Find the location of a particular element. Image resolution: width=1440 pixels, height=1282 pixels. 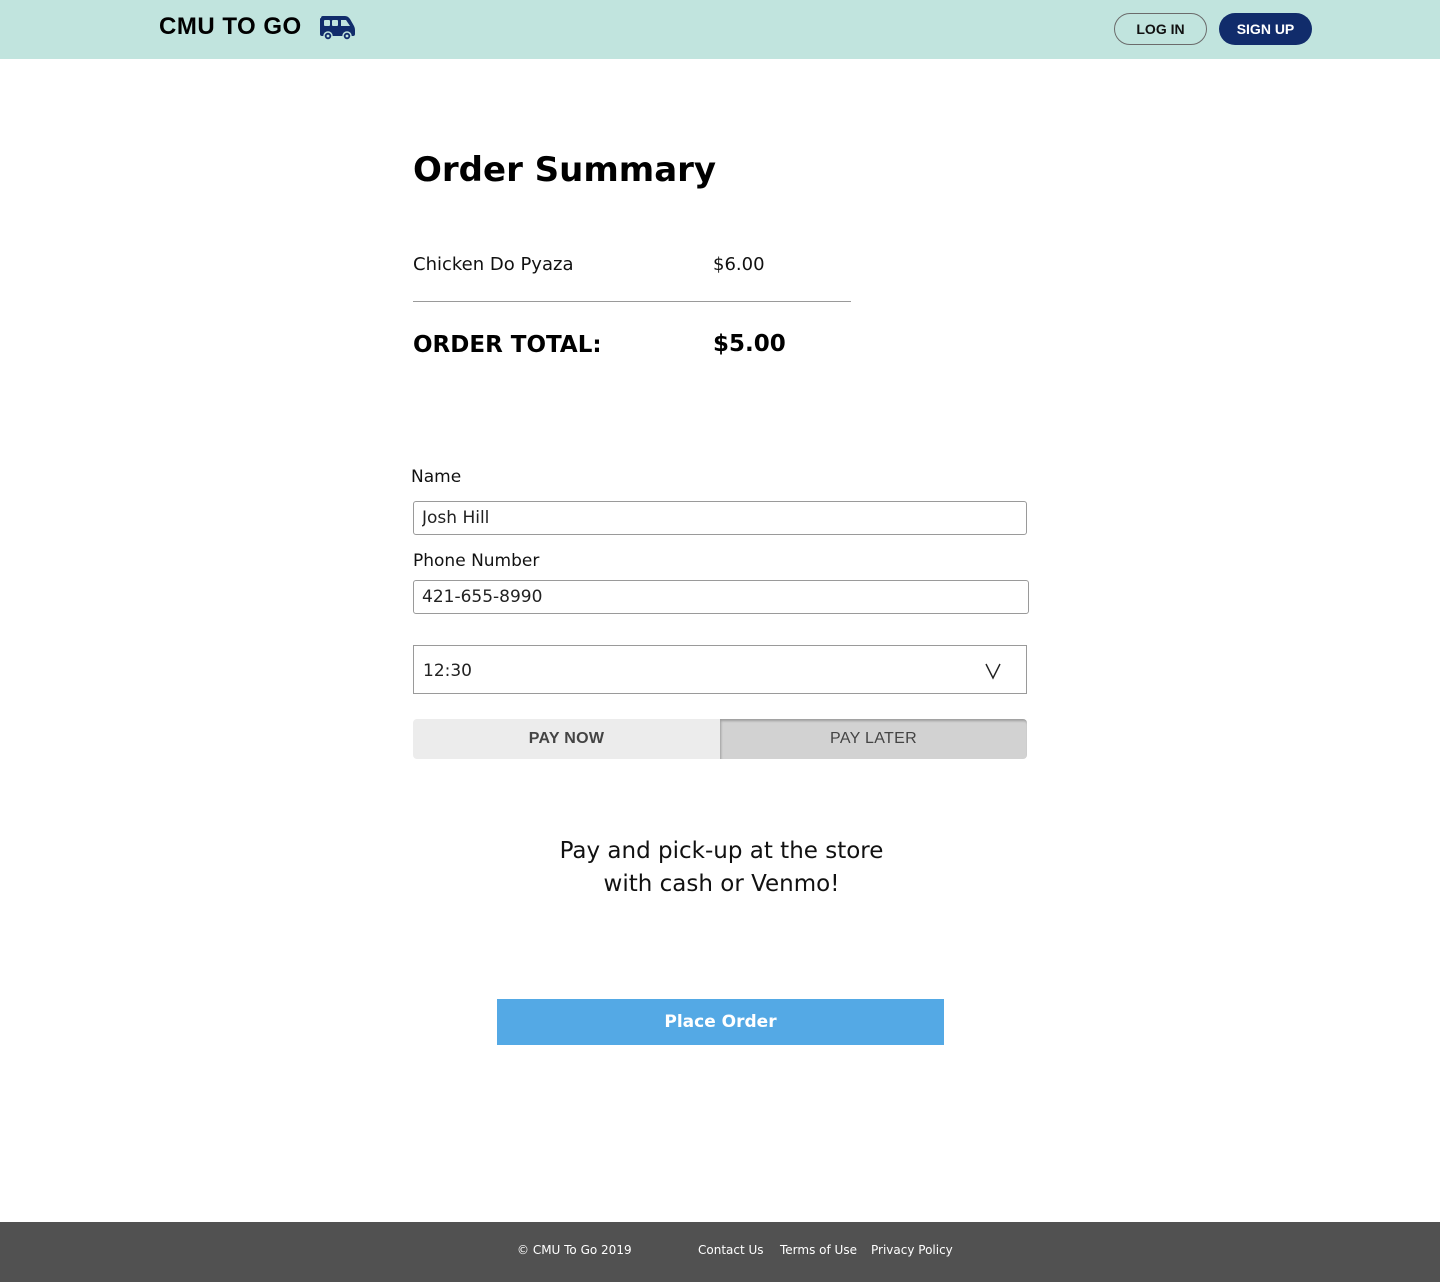

name-input is located at coordinates (720, 518).